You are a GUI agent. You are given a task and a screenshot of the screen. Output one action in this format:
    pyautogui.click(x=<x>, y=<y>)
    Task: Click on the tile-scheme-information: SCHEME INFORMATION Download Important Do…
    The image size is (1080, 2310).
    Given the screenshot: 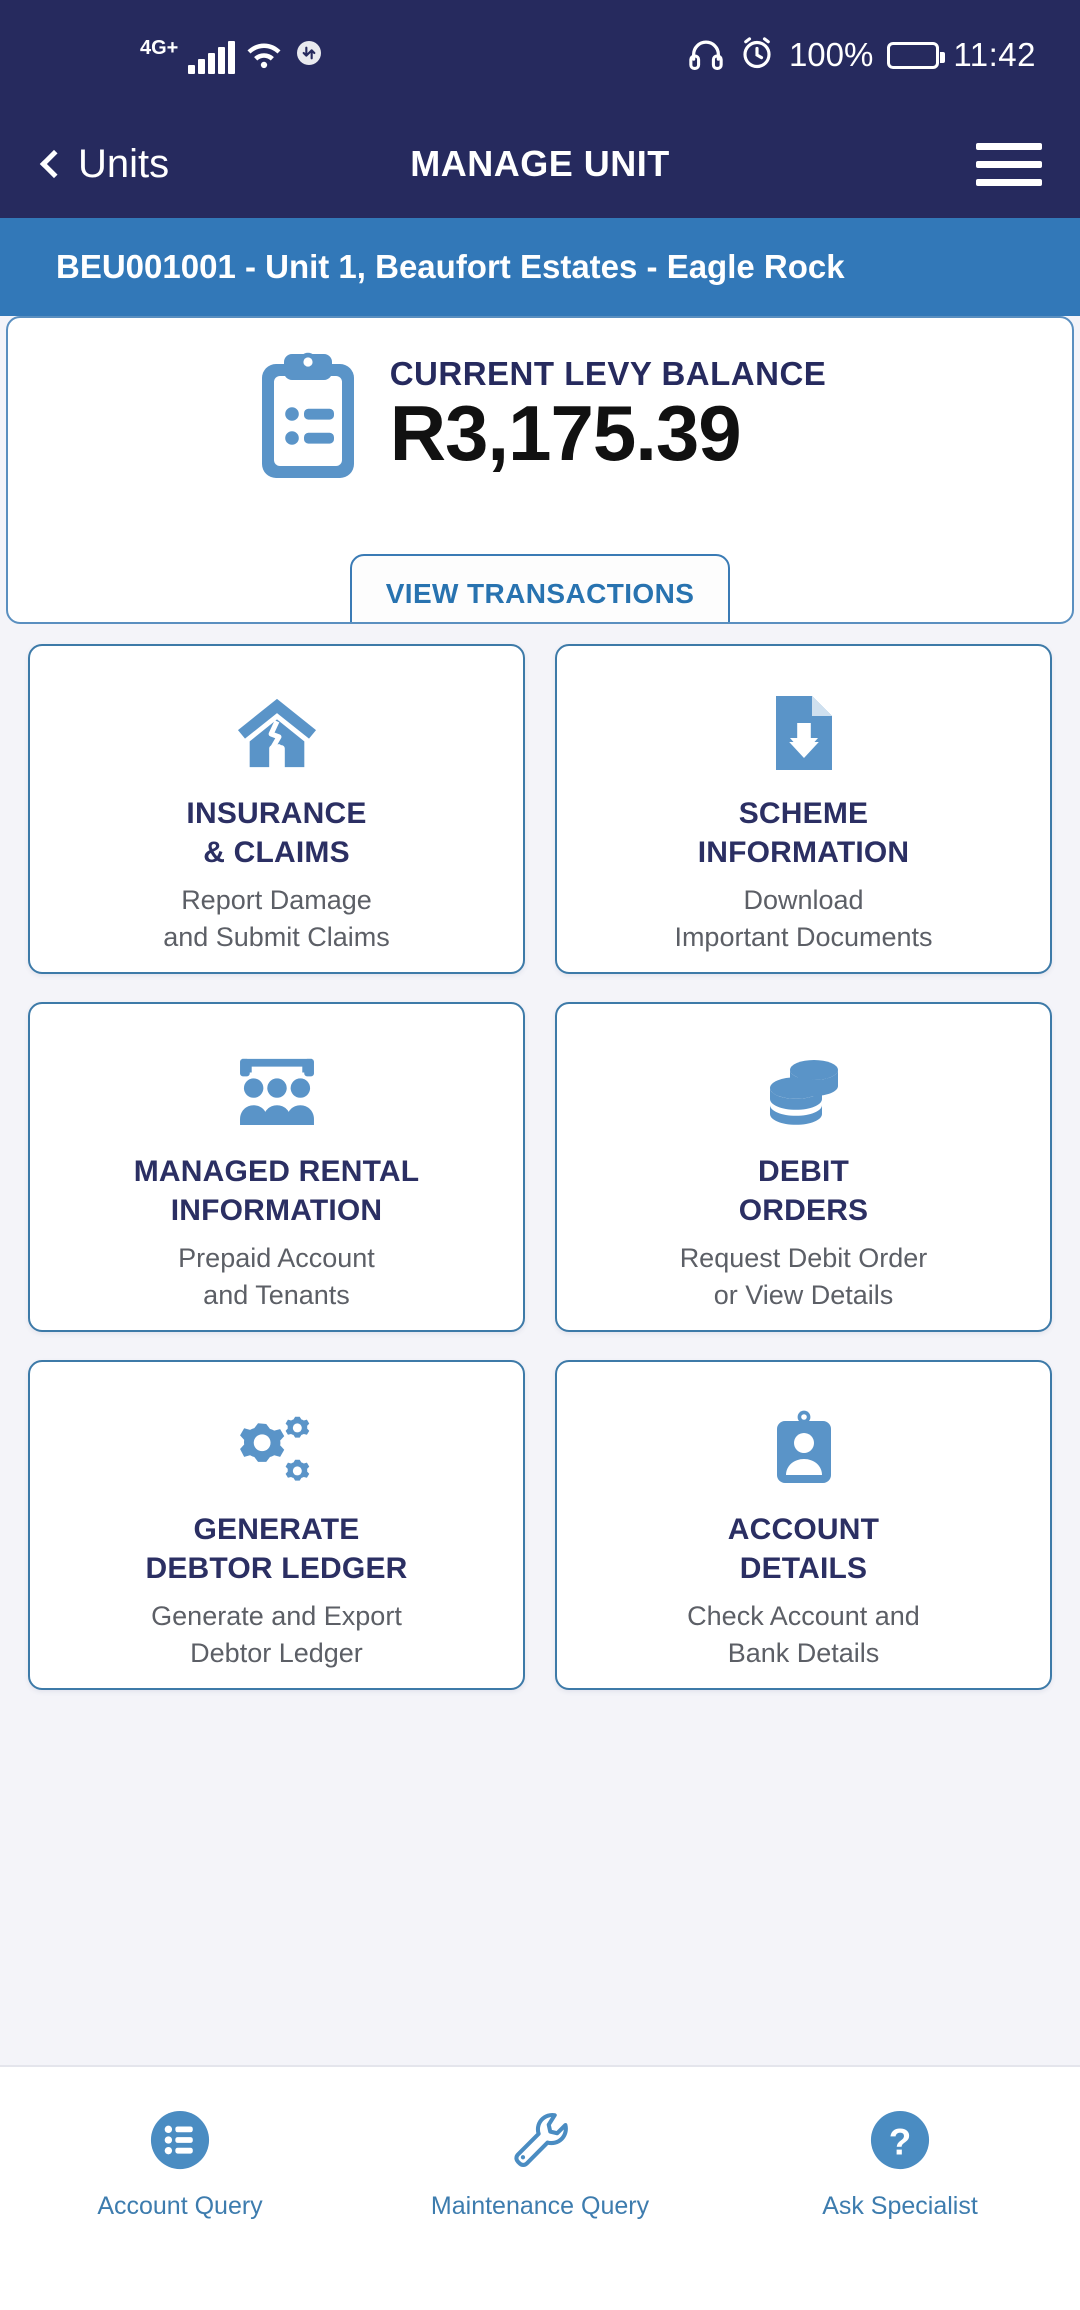 What is the action you would take?
    pyautogui.click(x=803, y=809)
    